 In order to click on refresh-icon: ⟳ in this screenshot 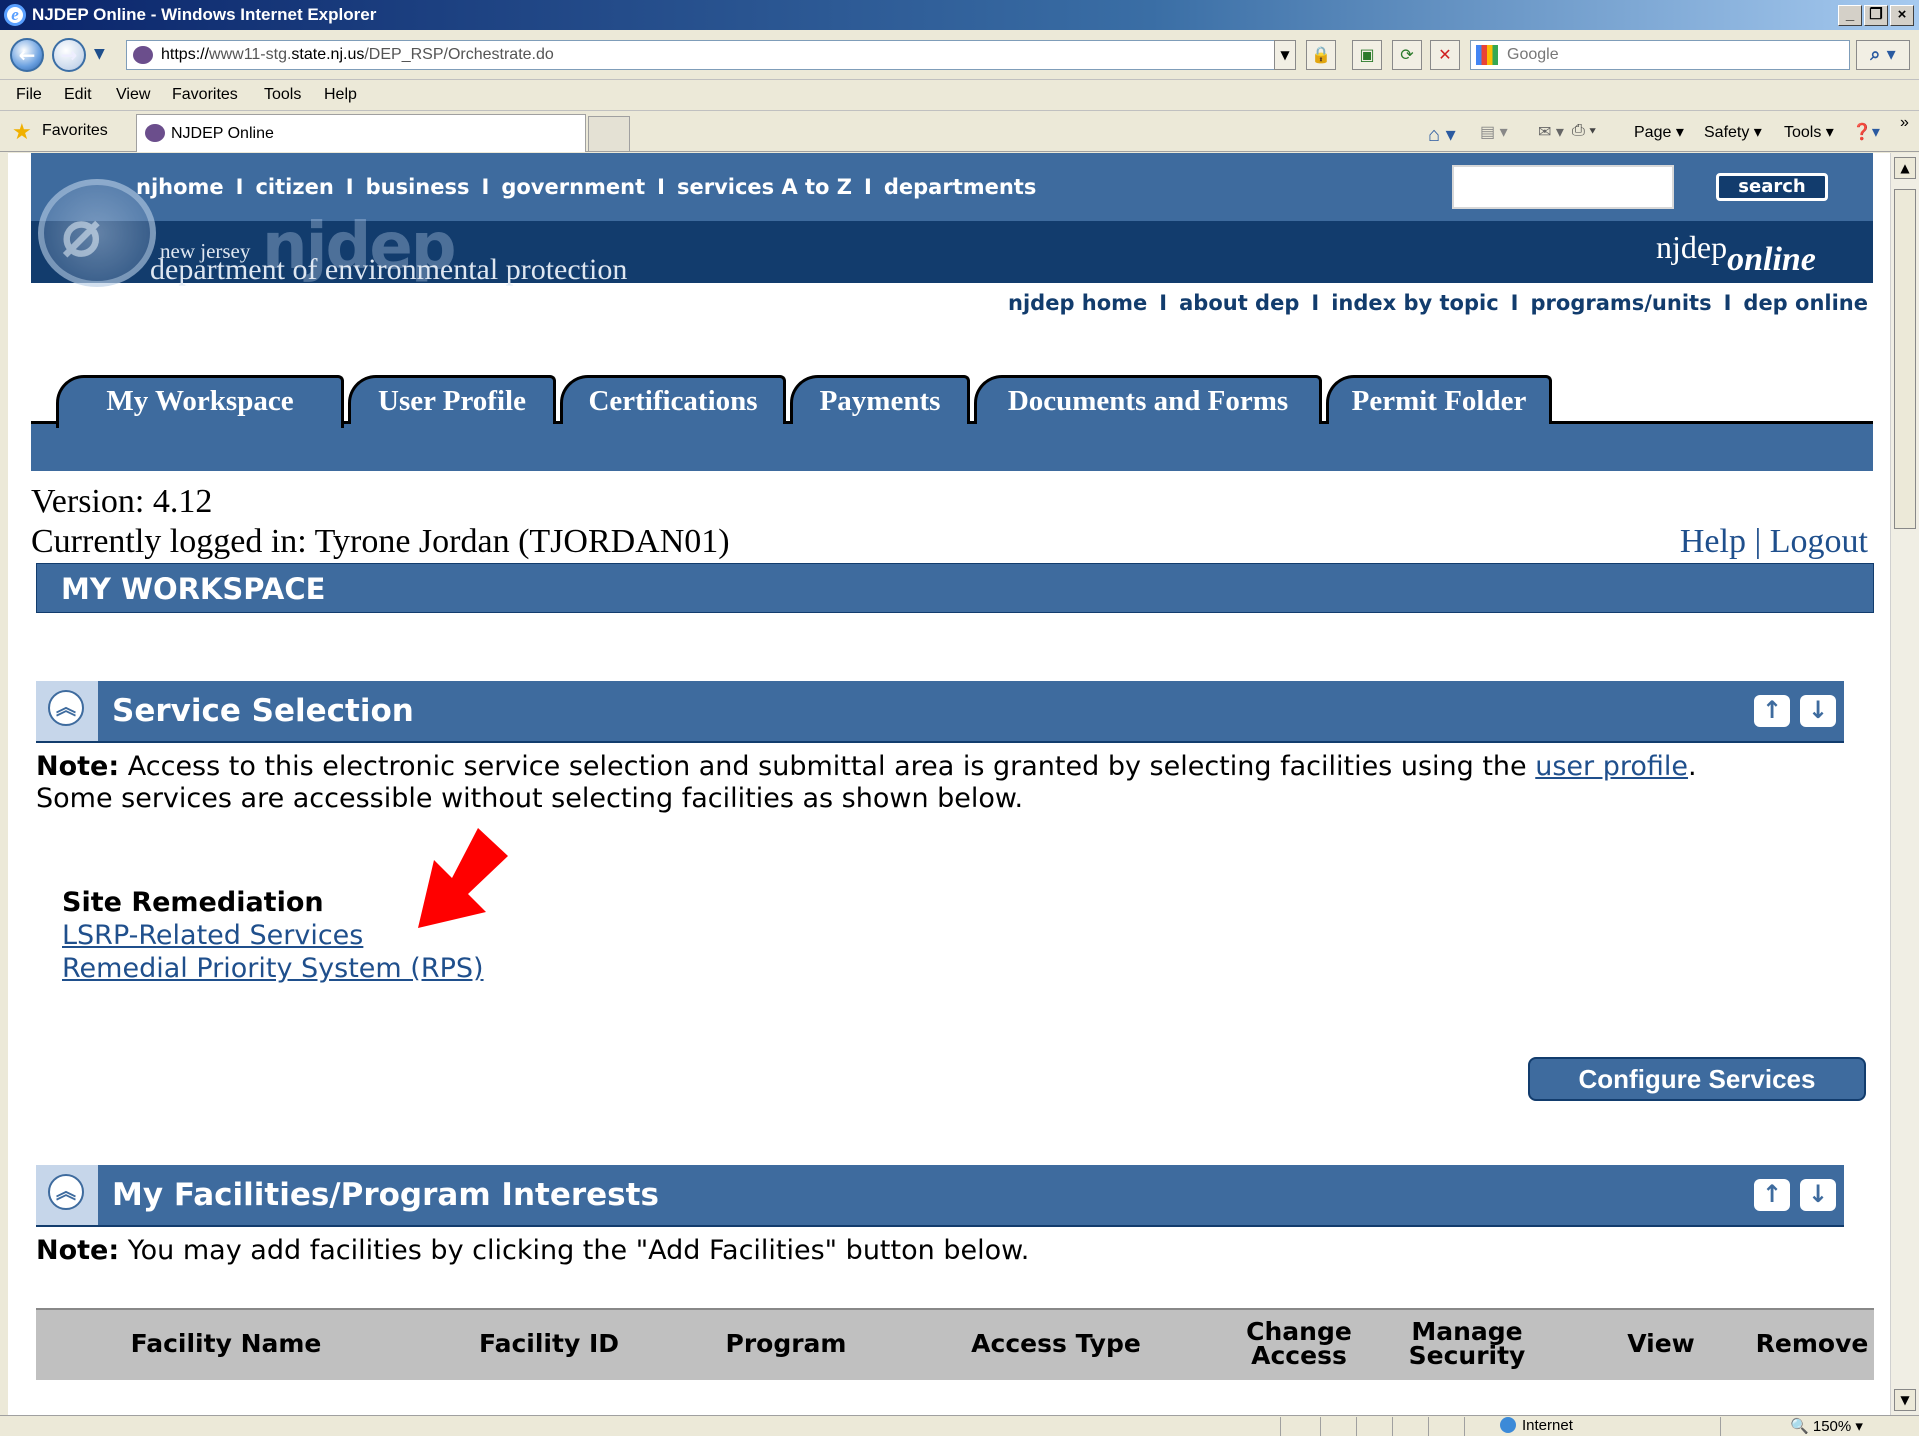, I will do `click(1407, 55)`.